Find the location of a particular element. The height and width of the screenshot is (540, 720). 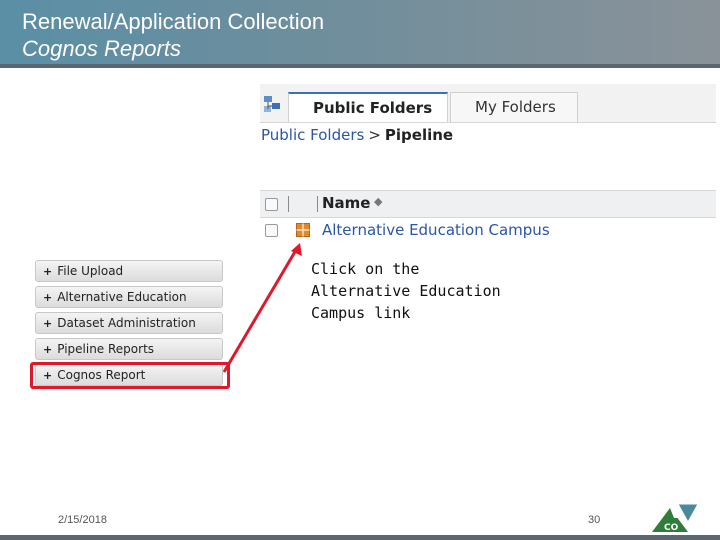

arrow-line is located at coordinates (260, 311).